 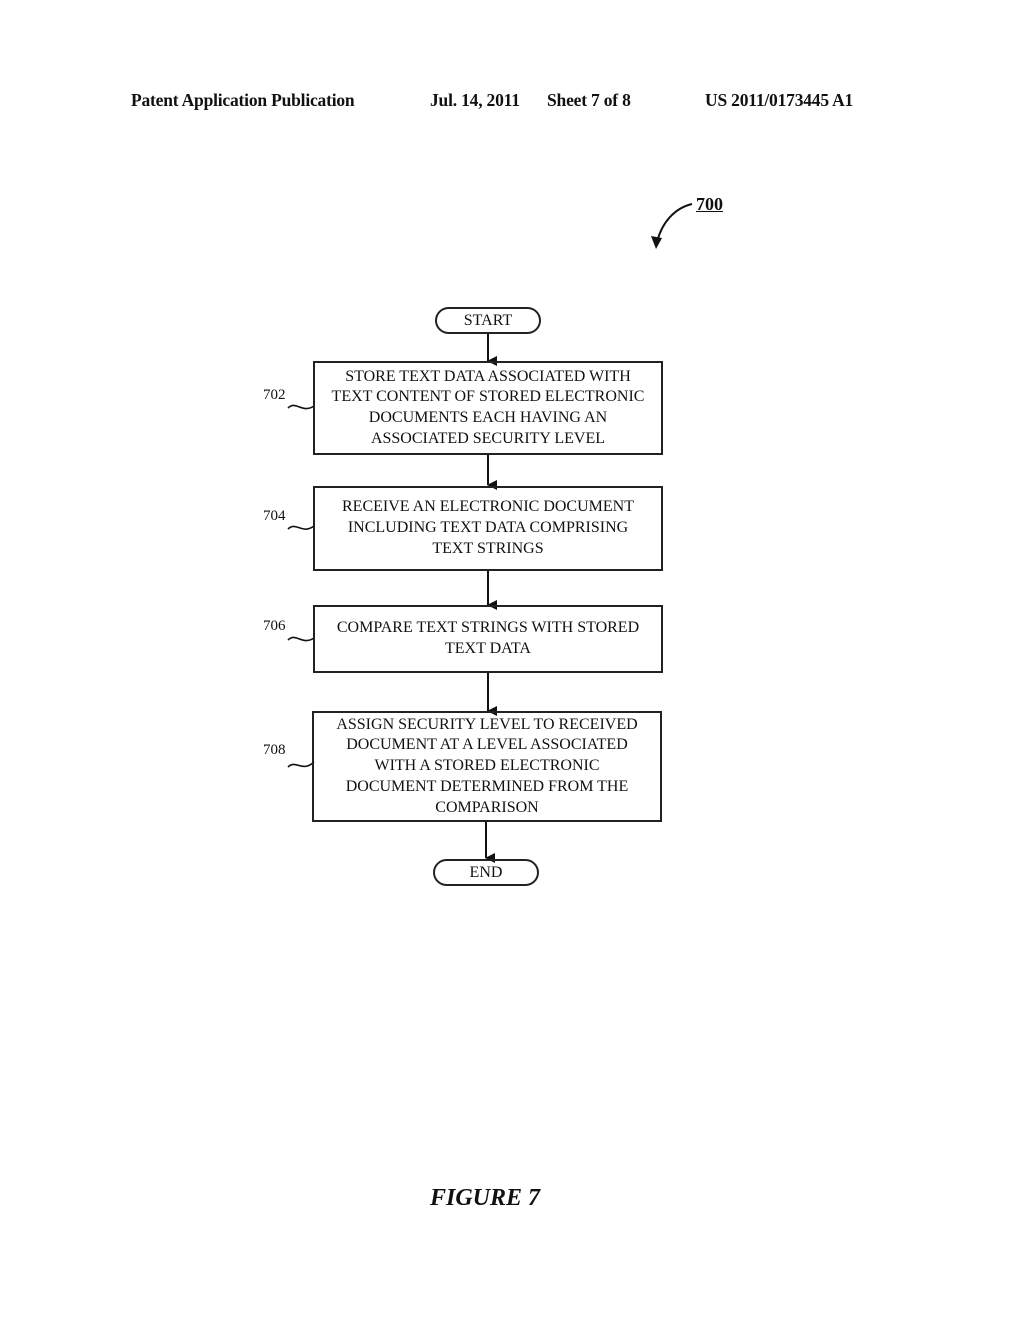 I want to click on step-706-ref: 706, so click(x=274, y=626).